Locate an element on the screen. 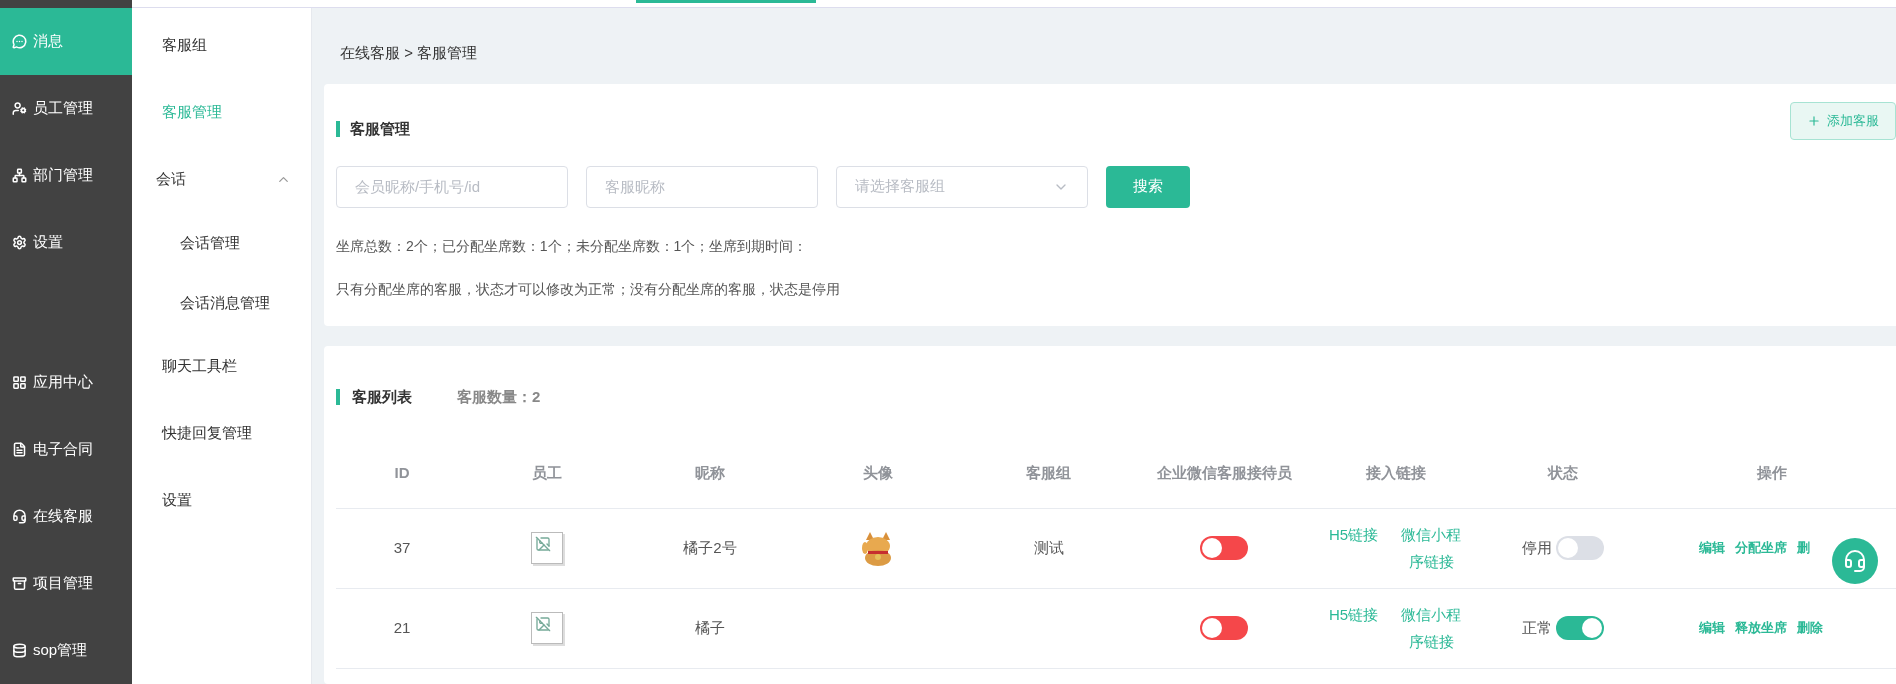 This screenshot has height=684, width=1896. nav-item: 部门管理 is located at coordinates (66, 175).